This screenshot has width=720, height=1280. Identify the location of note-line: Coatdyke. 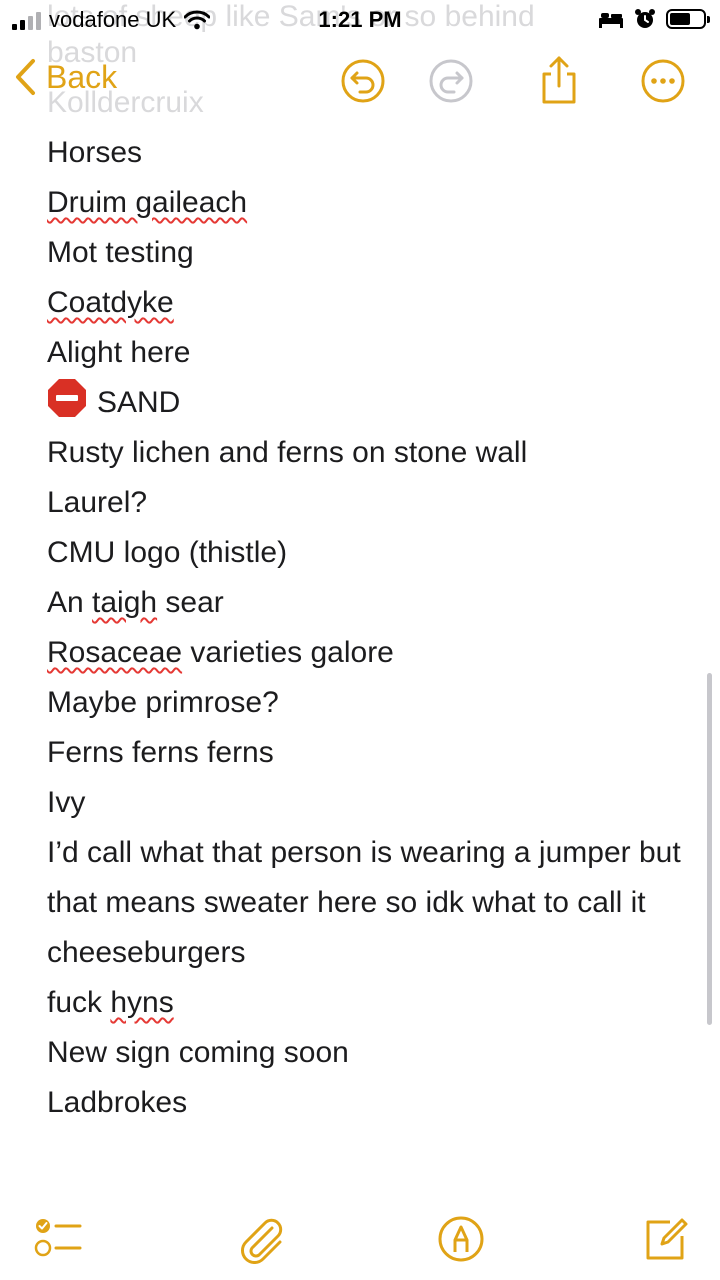
(372, 303).